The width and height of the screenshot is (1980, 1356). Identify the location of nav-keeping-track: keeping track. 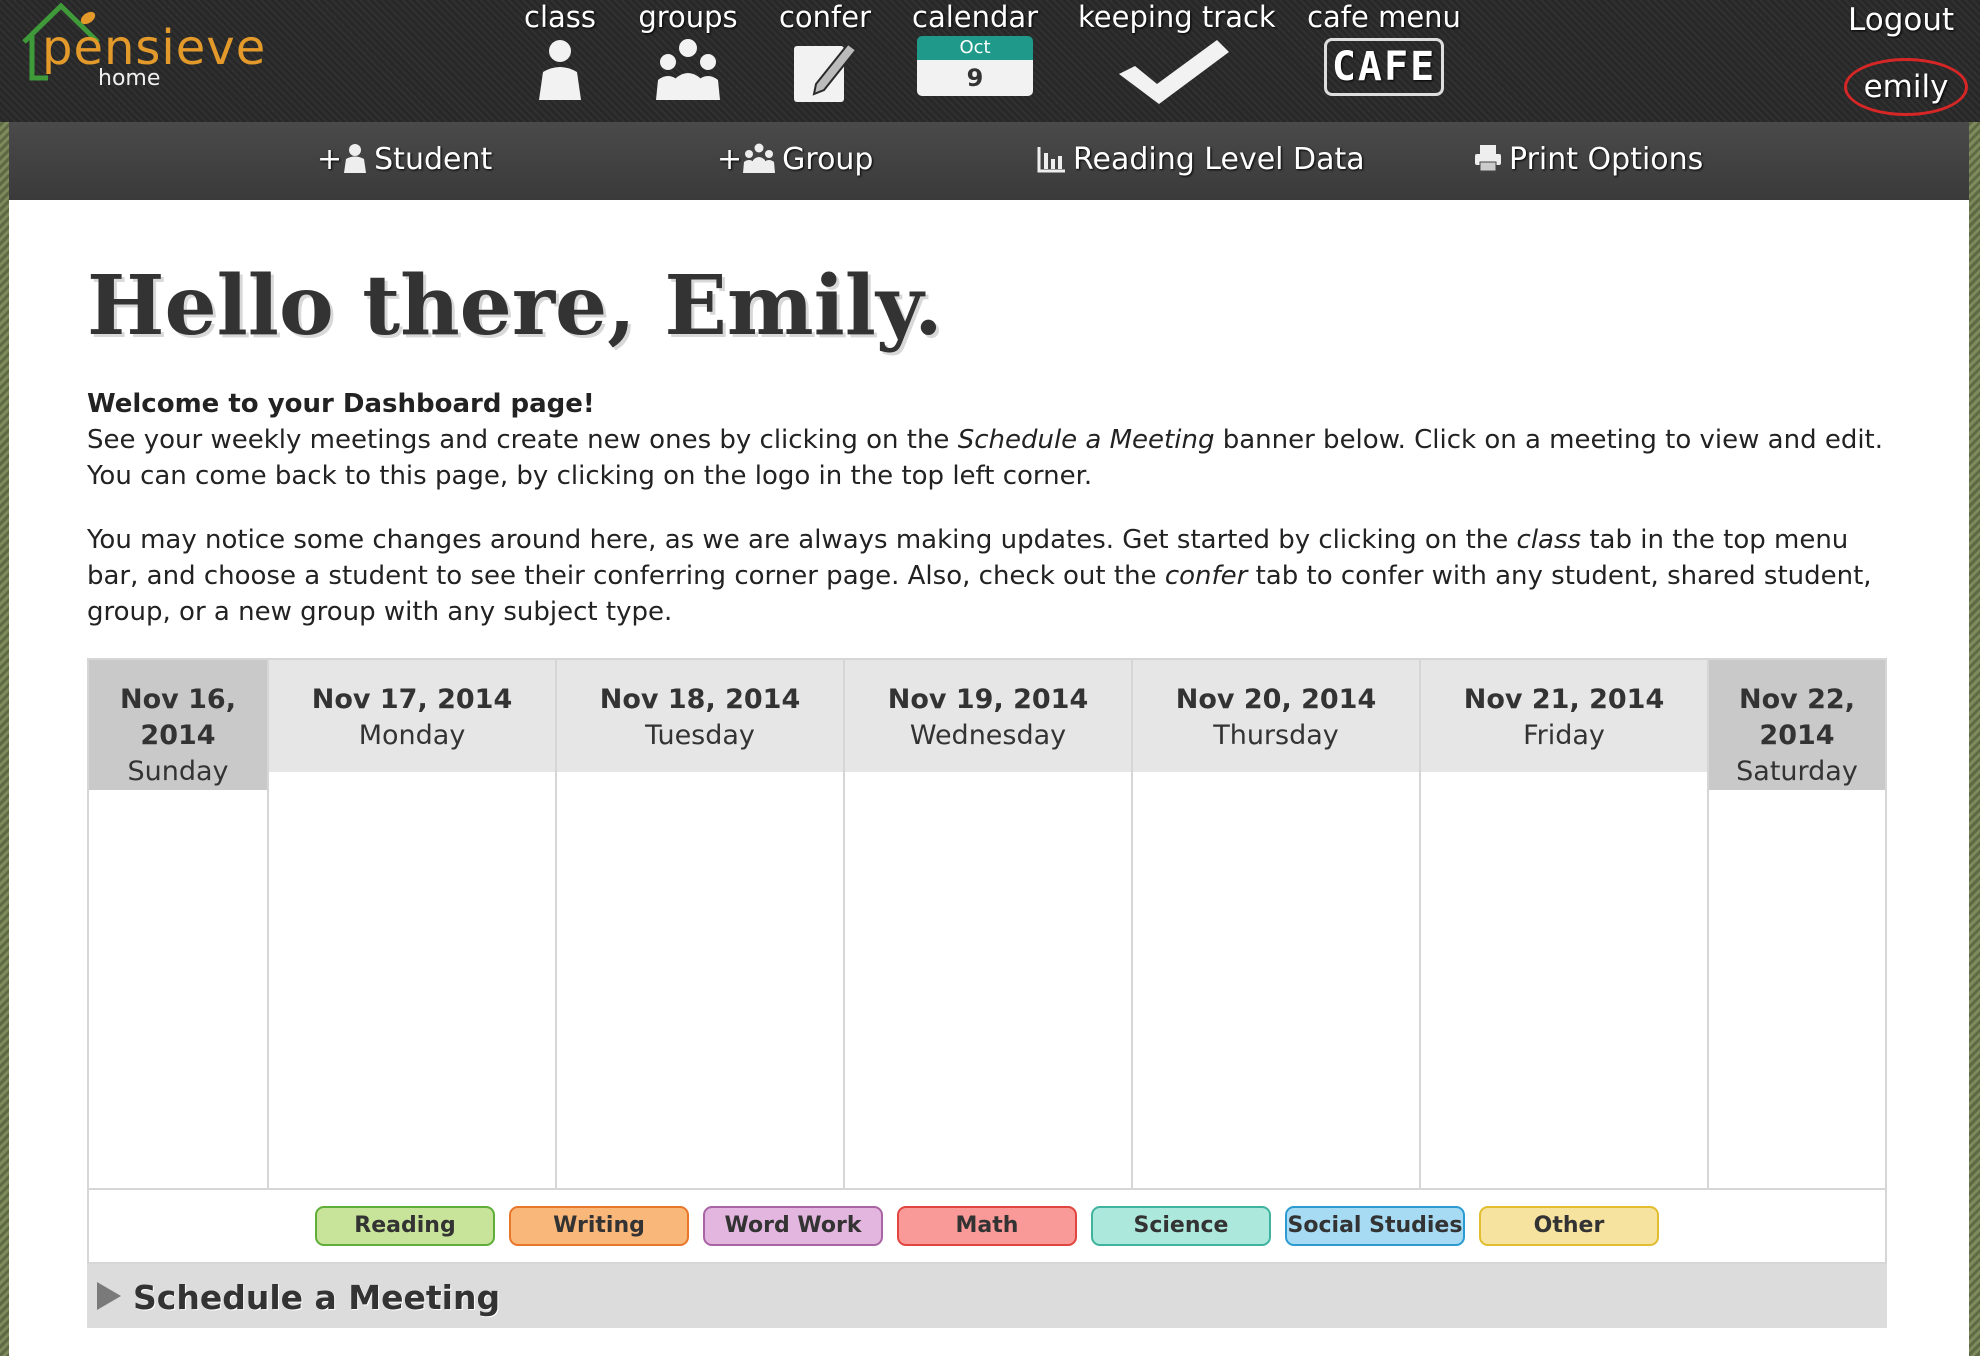
(1177, 52).